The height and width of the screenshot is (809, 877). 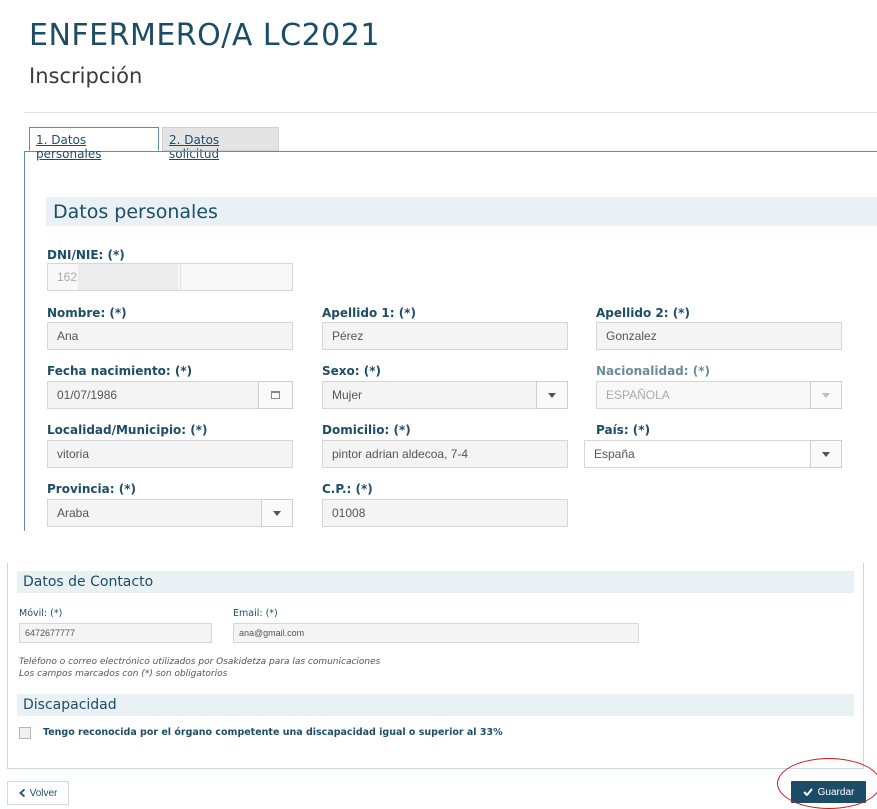 I want to click on panel-border, so click(x=24, y=341).